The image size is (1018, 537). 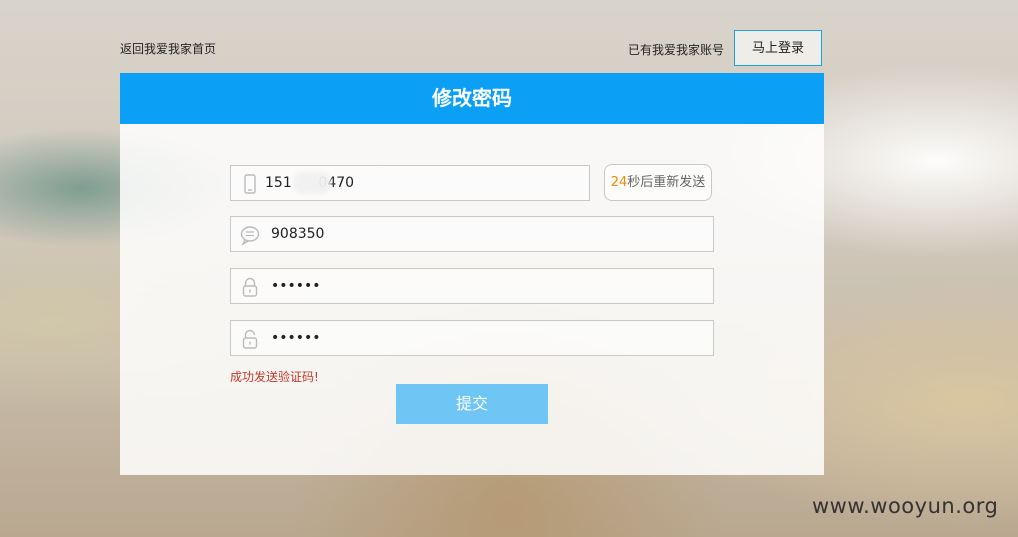 I want to click on resend-code-button: 24秒后重新发送, so click(x=658, y=182).